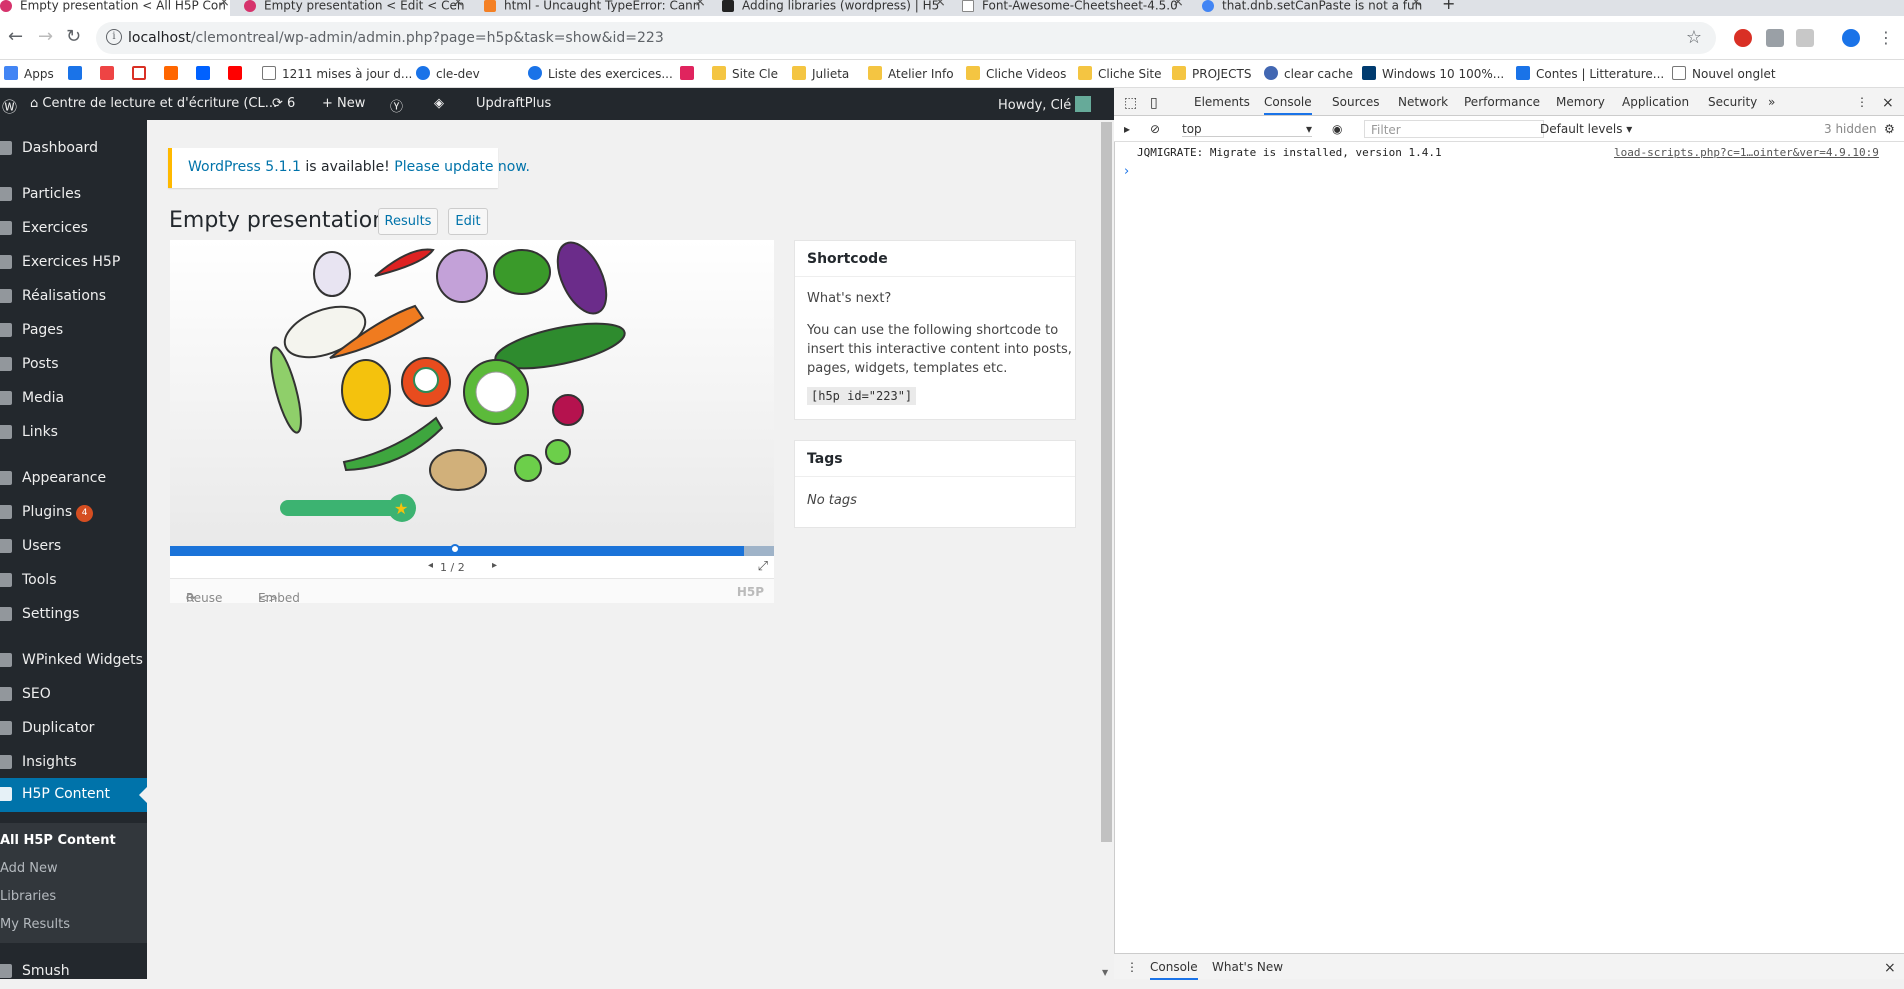  I want to click on sidebar-item-realisations: Réalisations, so click(73, 297).